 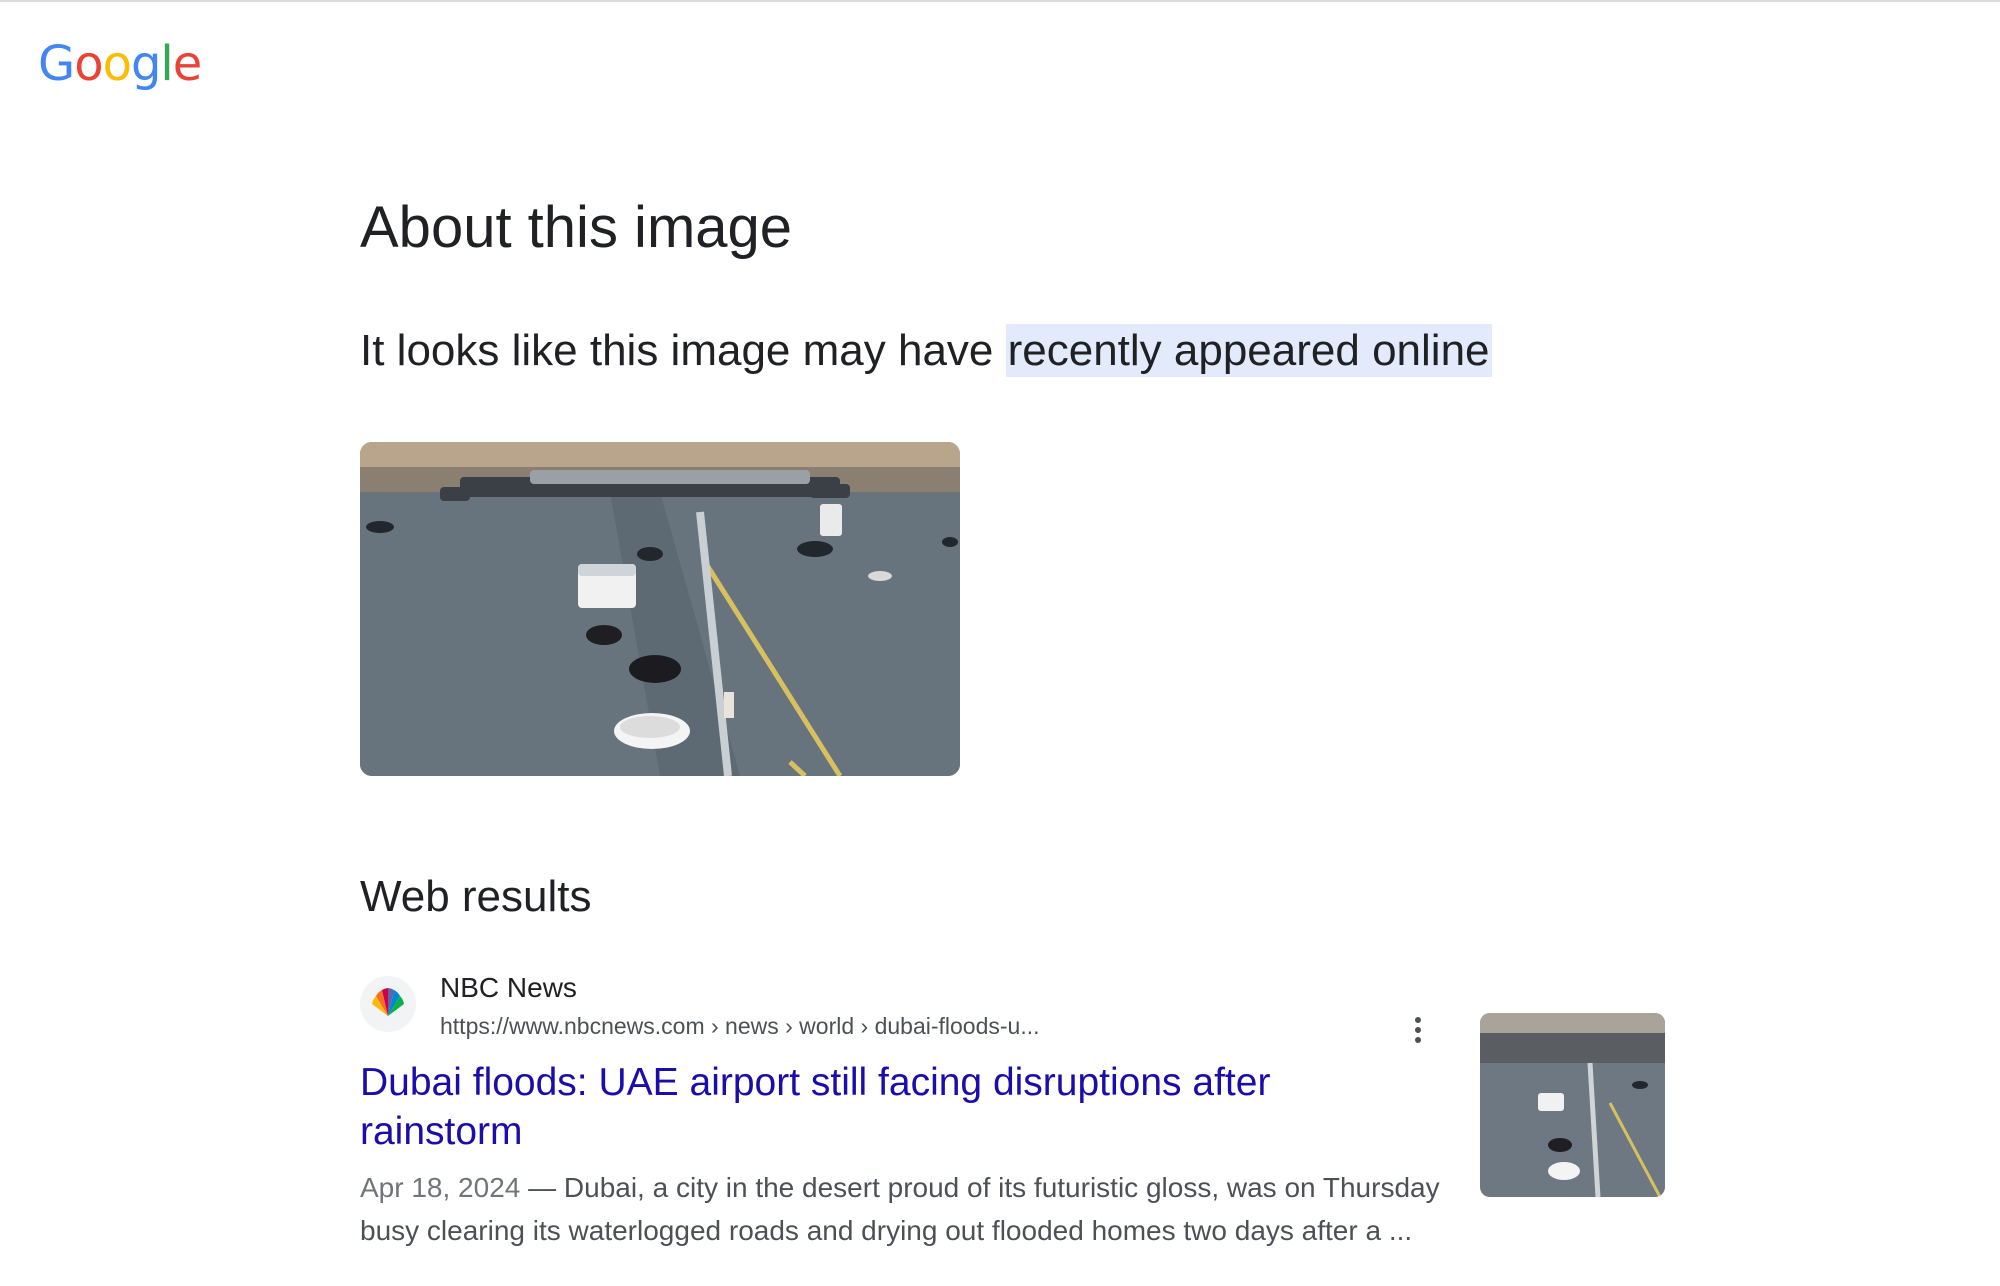 I want to click on flooded-road-image, so click(x=660, y=609).